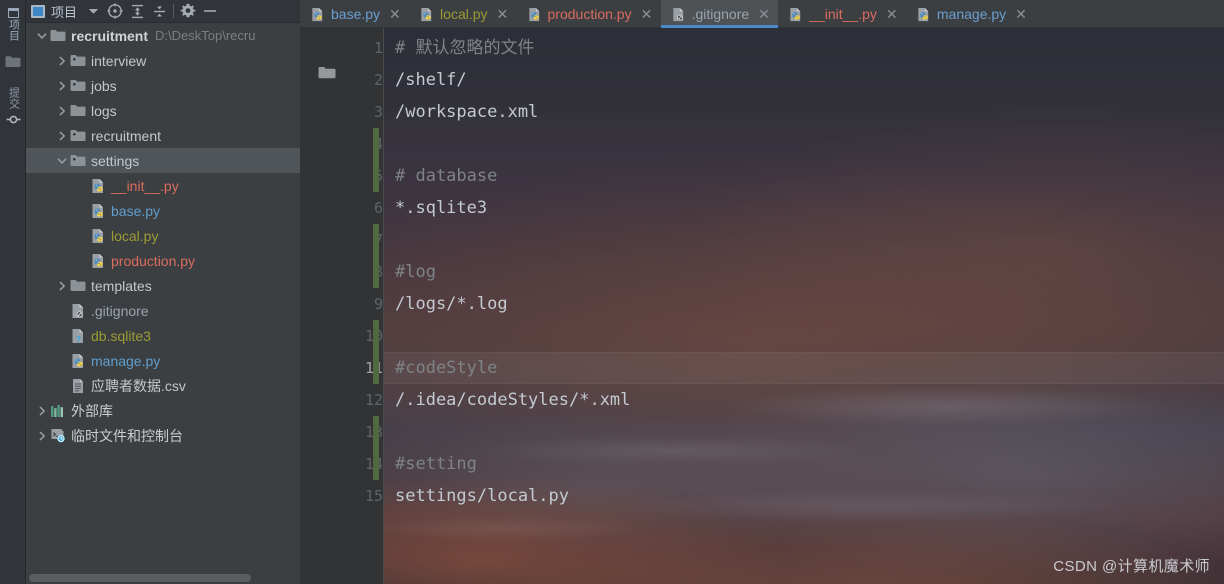 Image resolution: width=1224 pixels, height=584 pixels. What do you see at coordinates (188, 11) in the screenshot?
I see `project-settings-button` at bounding box center [188, 11].